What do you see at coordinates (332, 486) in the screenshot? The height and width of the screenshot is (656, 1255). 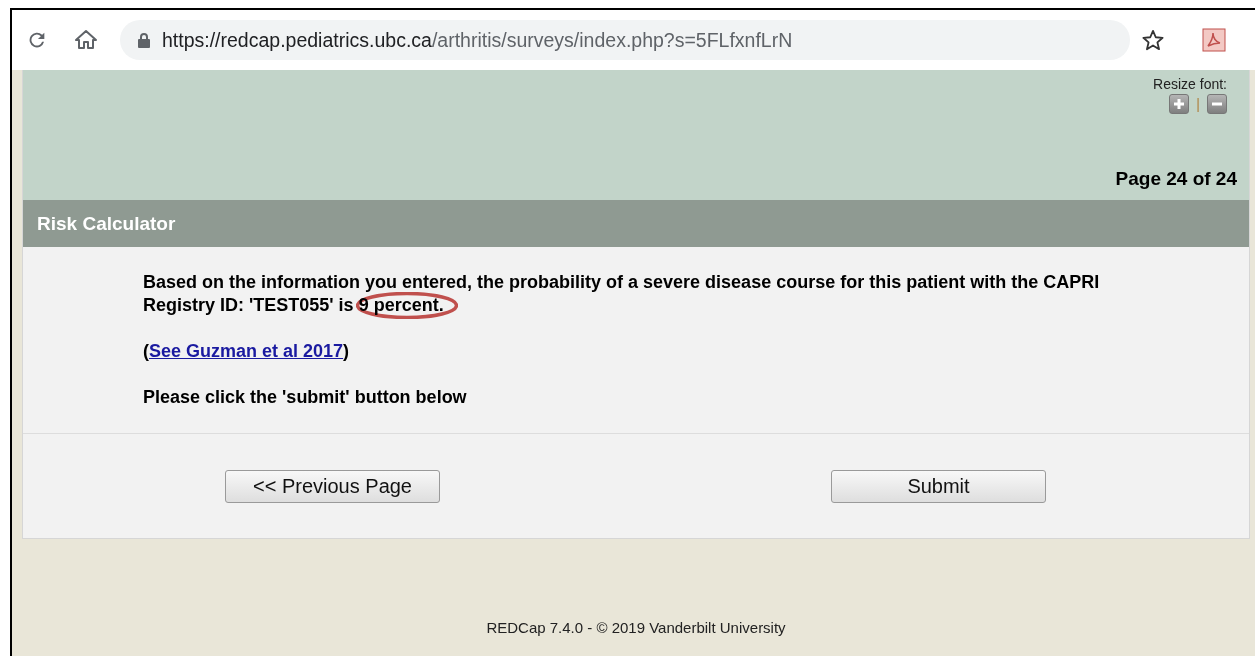 I see `previous-page-button: << Previous Page` at bounding box center [332, 486].